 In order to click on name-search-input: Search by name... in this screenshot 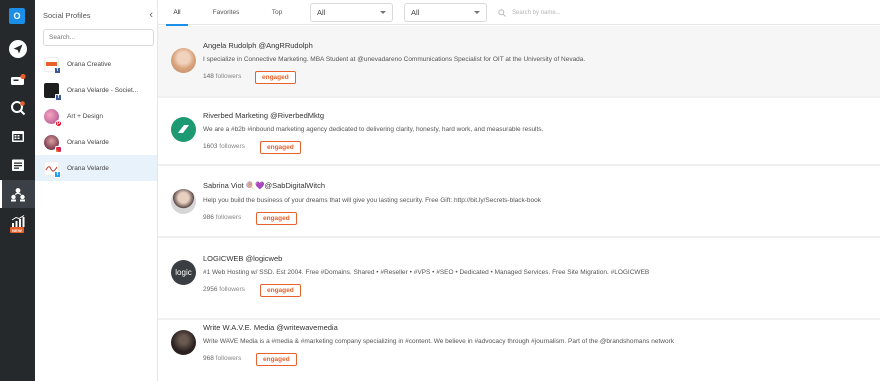, I will do `click(598, 12)`.